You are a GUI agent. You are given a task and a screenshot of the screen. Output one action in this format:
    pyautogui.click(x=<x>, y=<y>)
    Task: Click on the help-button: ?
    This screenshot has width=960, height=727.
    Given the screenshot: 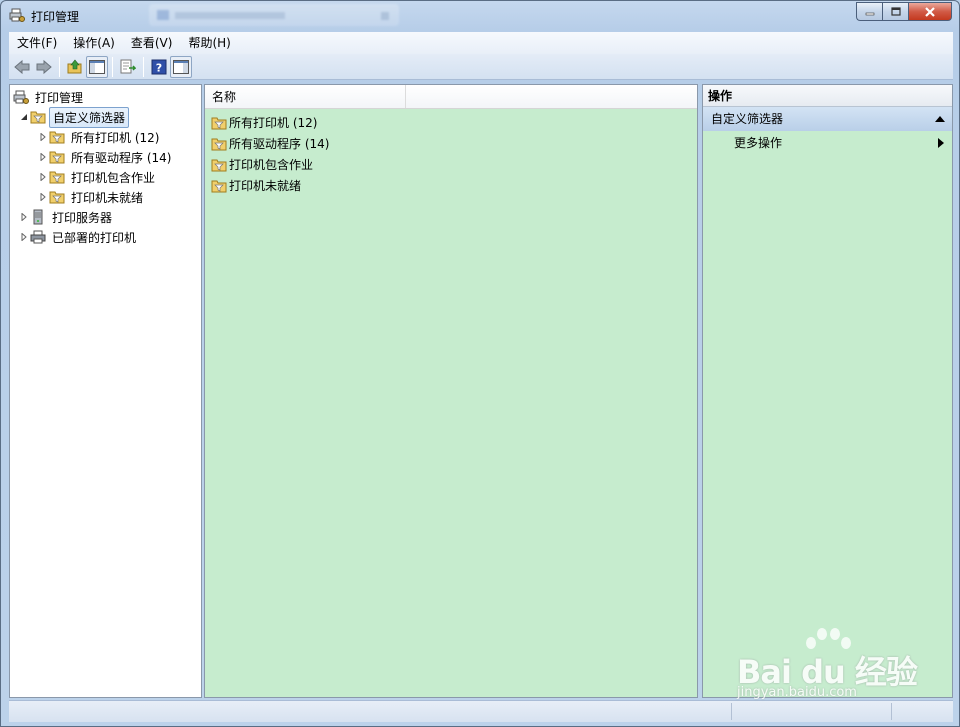 What is the action you would take?
    pyautogui.click(x=159, y=67)
    